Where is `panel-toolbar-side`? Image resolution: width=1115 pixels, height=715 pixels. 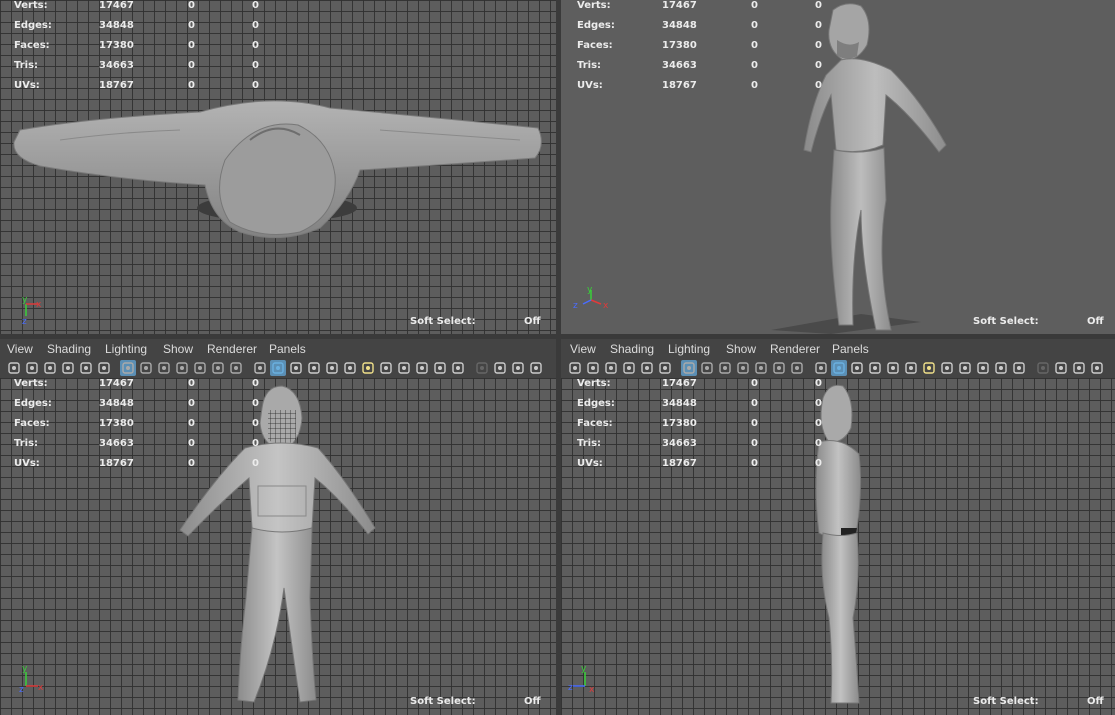 panel-toolbar-side is located at coordinates (838, 368).